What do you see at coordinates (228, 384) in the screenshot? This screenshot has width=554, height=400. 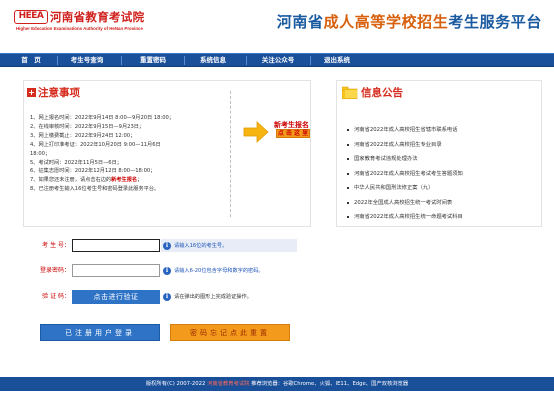 I see `footer-link: 河南省教育考试院` at bounding box center [228, 384].